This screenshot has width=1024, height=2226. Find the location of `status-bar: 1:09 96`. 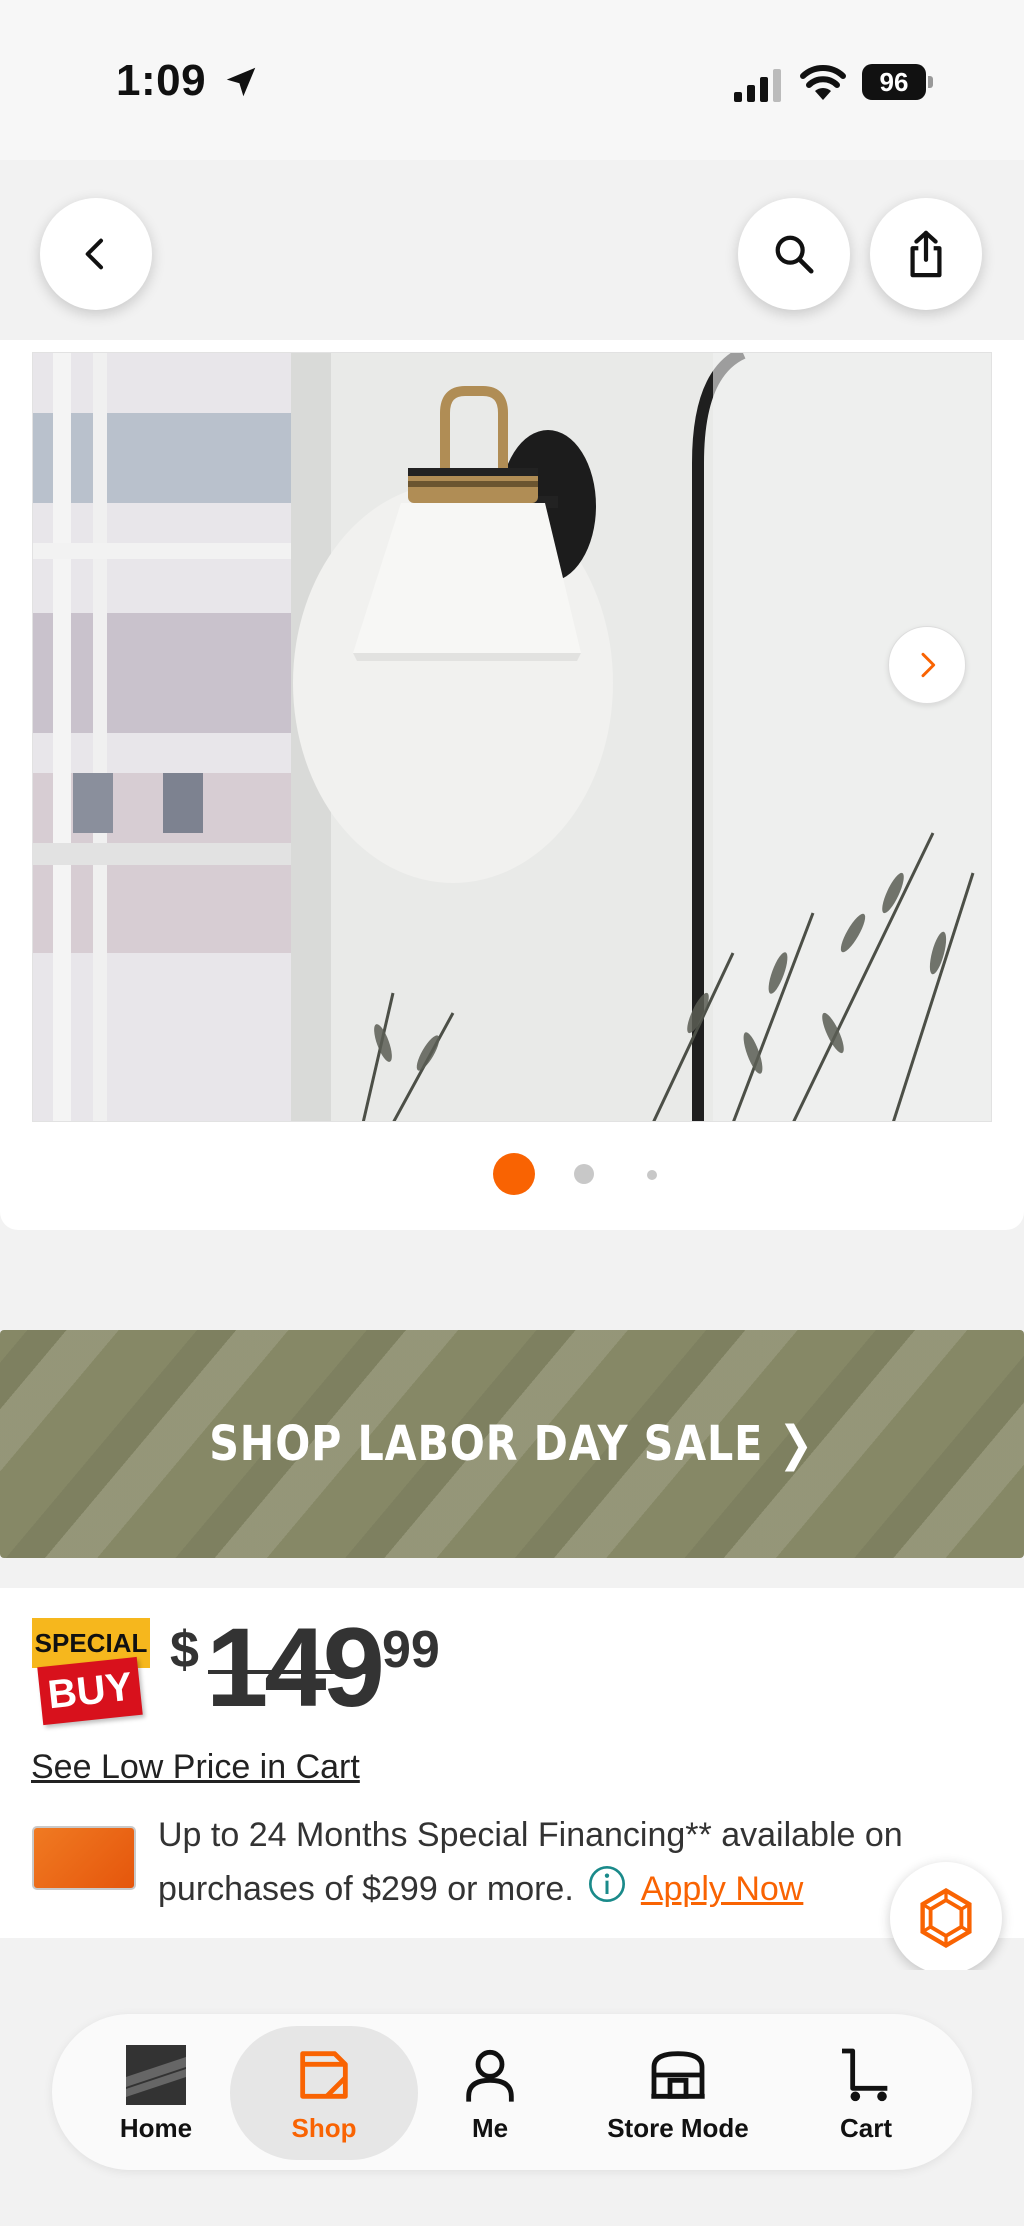

status-bar: 1:09 96 is located at coordinates (512, 80).